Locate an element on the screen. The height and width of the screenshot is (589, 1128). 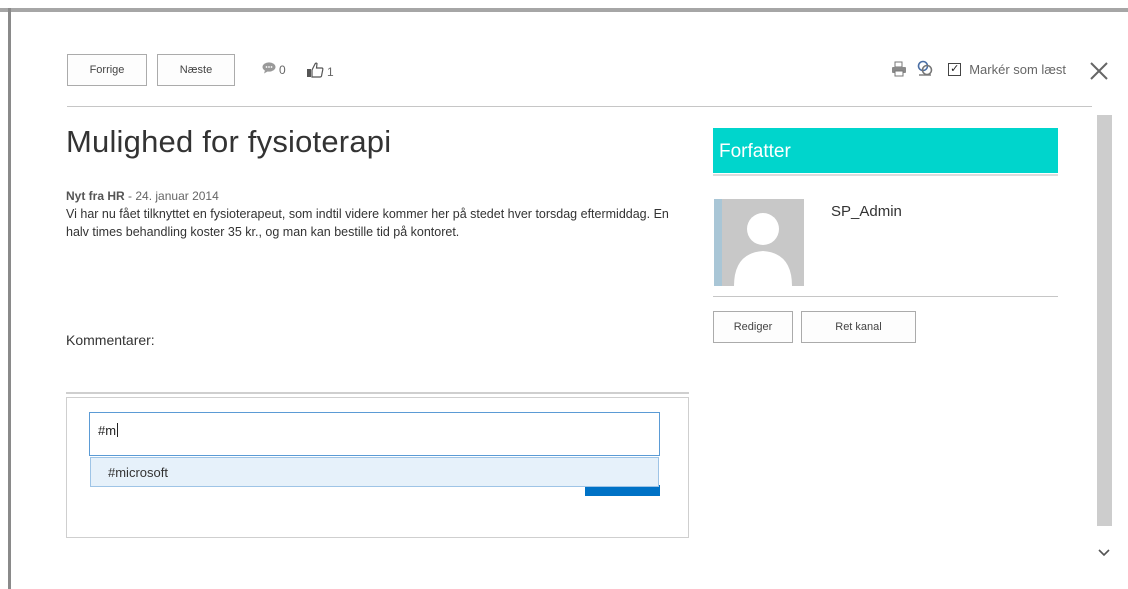
post-source: Nyt fra HR is located at coordinates (95, 196).